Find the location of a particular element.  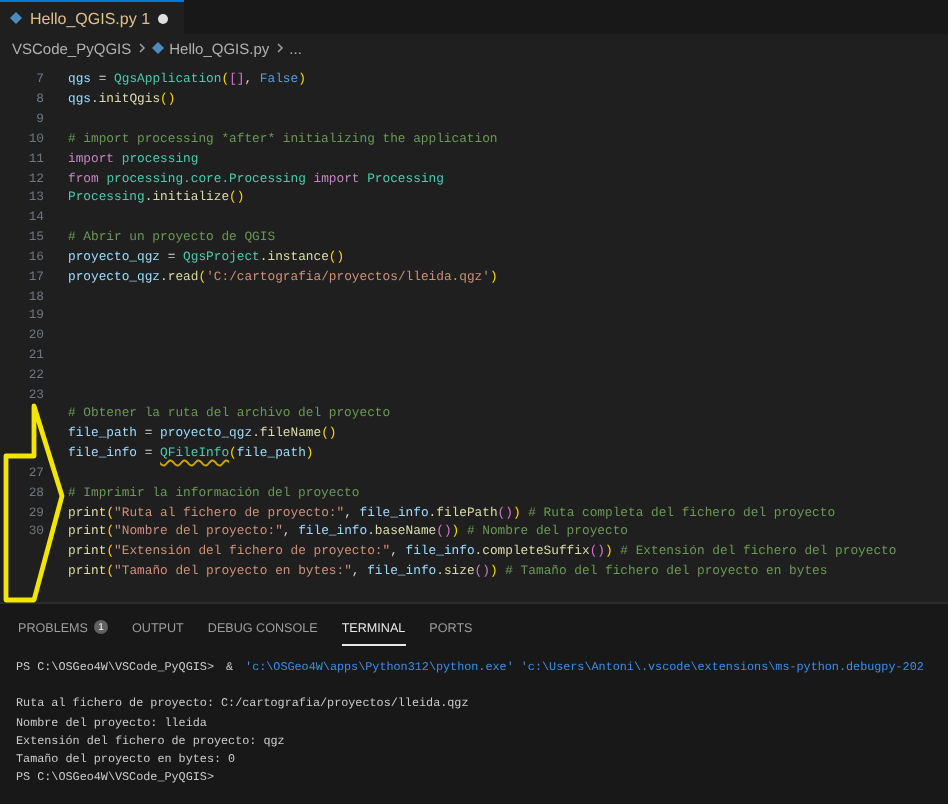

editor-tab: Hello_QGIS.py 1 is located at coordinates (92, 17).